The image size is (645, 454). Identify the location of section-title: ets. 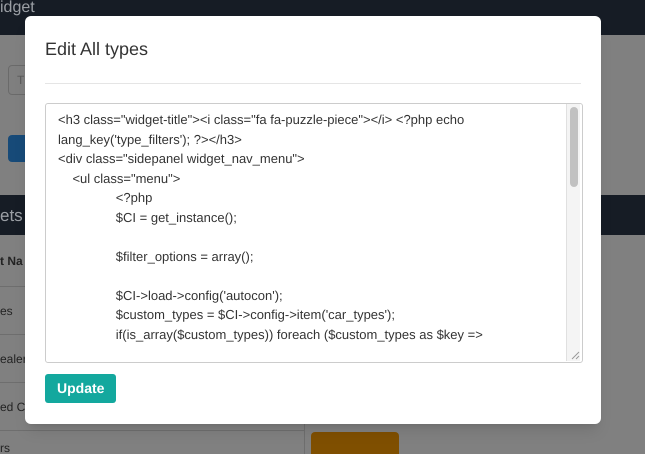
(11, 215).